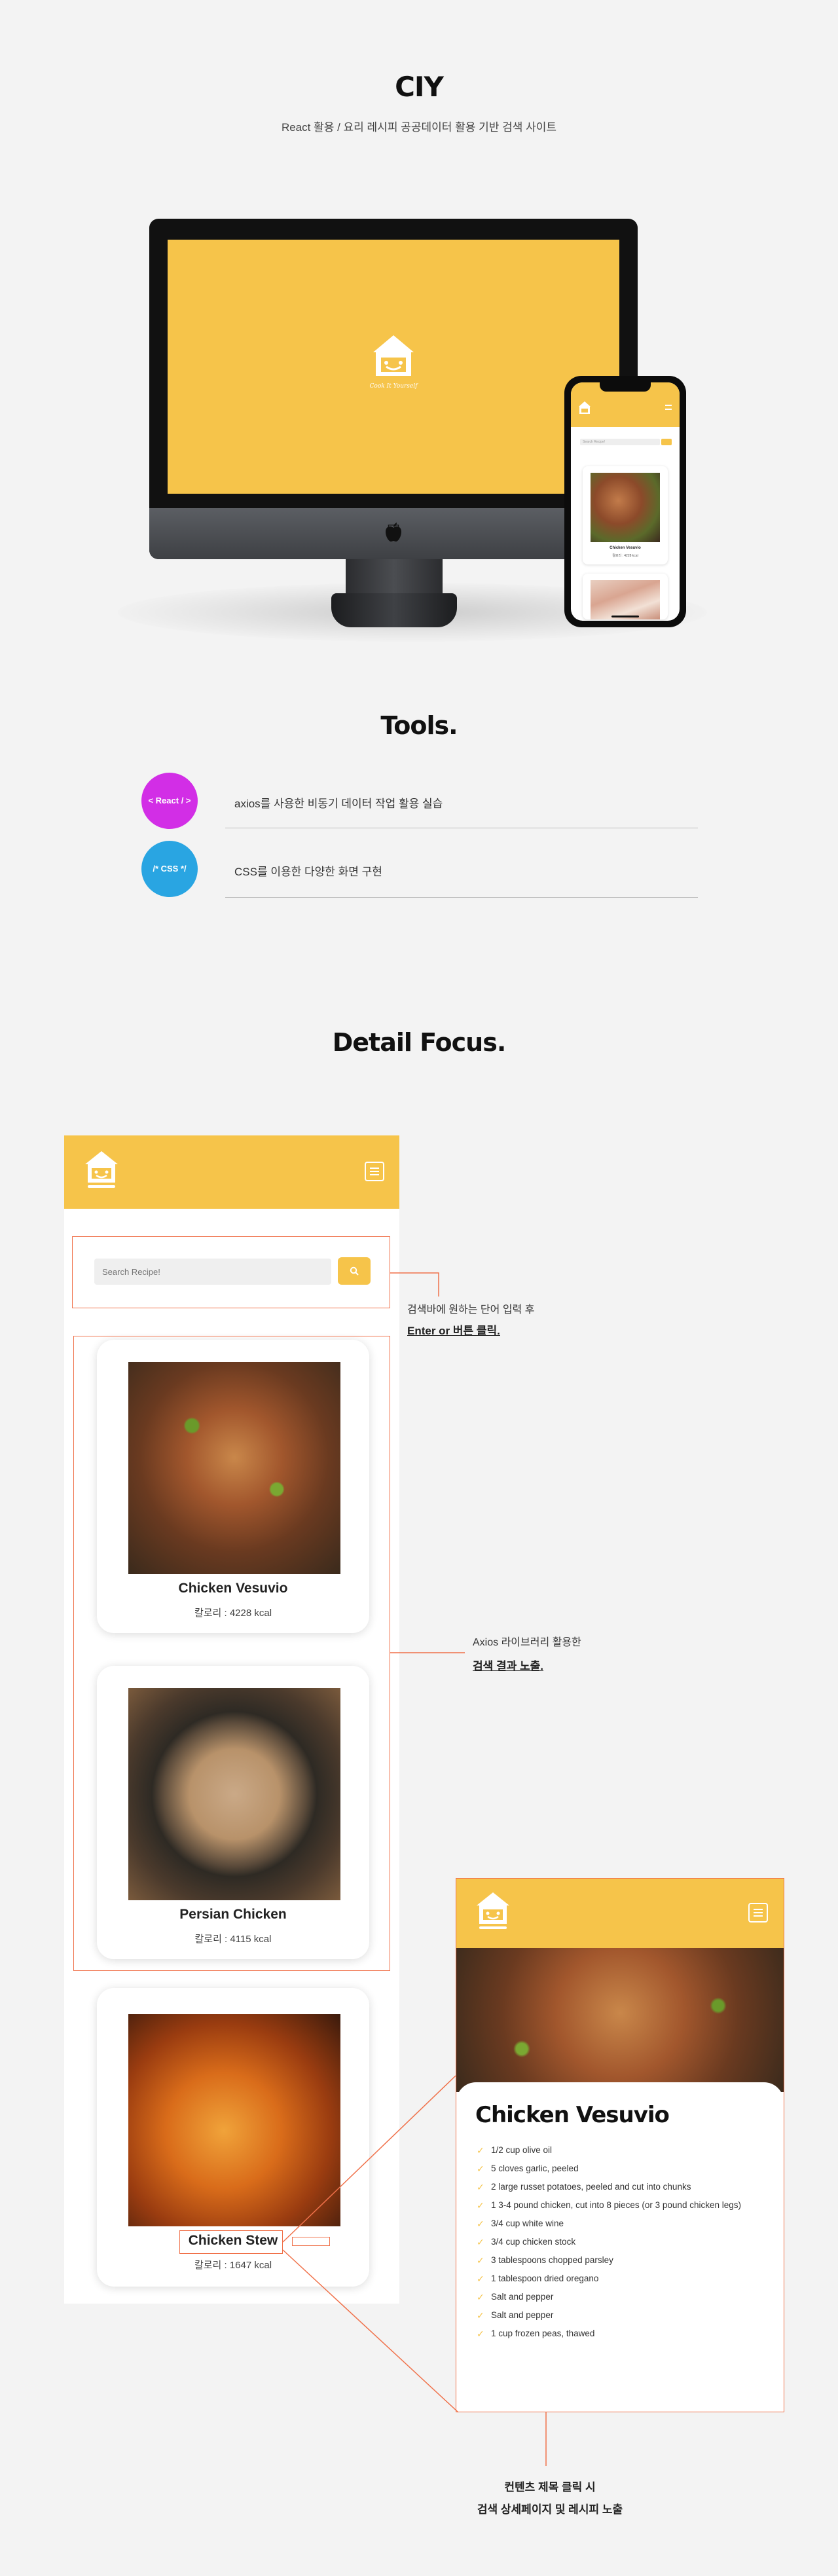  I want to click on annotation-search-strong: Enter or 버튼 클릭., so click(453, 1331).